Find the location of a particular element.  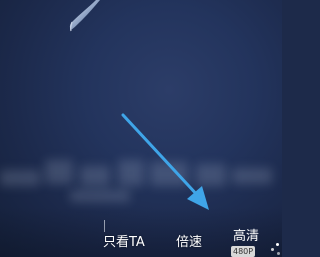

quality-label: 高清 is located at coordinates (246, 236).